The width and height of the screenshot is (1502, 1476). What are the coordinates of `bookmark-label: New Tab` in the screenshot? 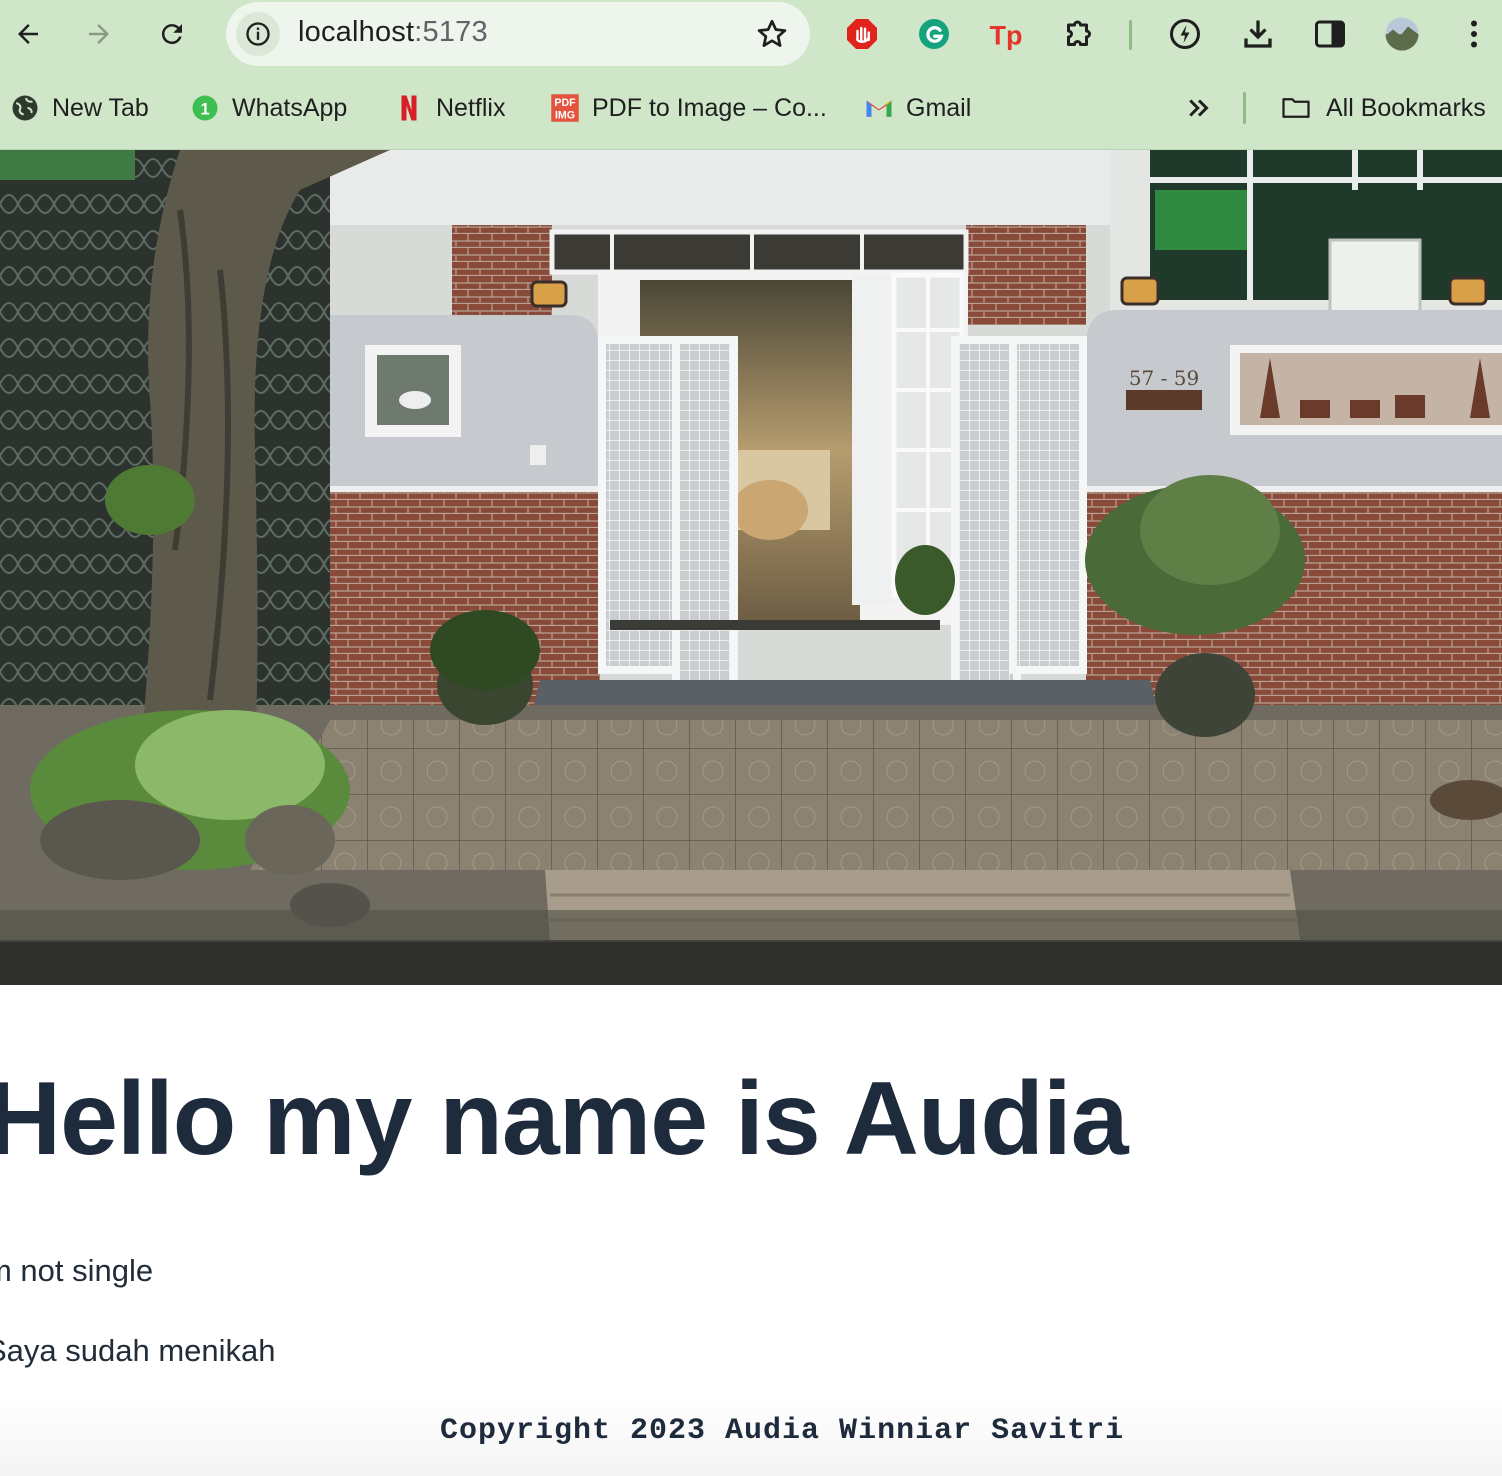 It's located at (100, 107).